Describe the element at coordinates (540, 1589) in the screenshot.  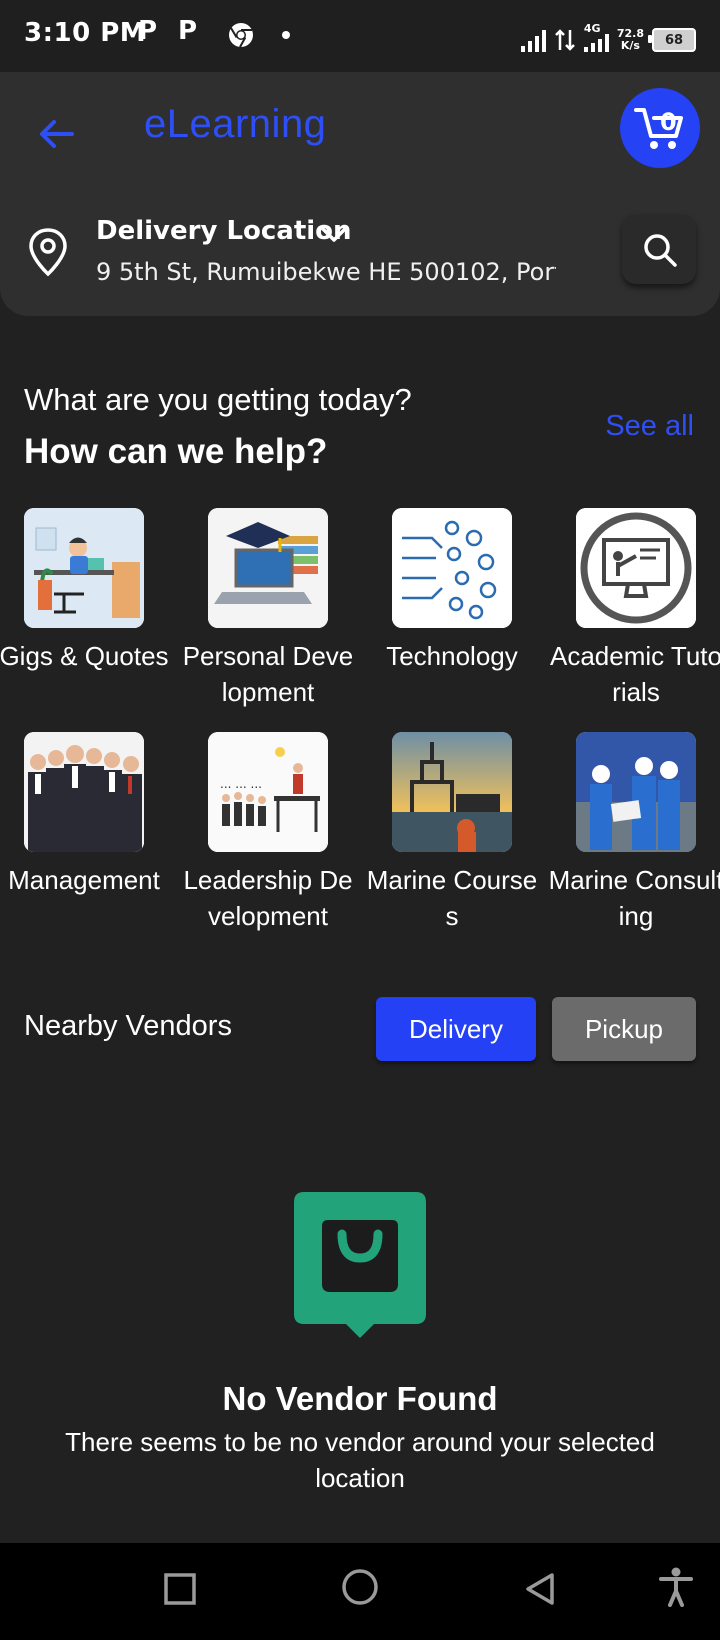
I see `back-nav-icon` at that location.